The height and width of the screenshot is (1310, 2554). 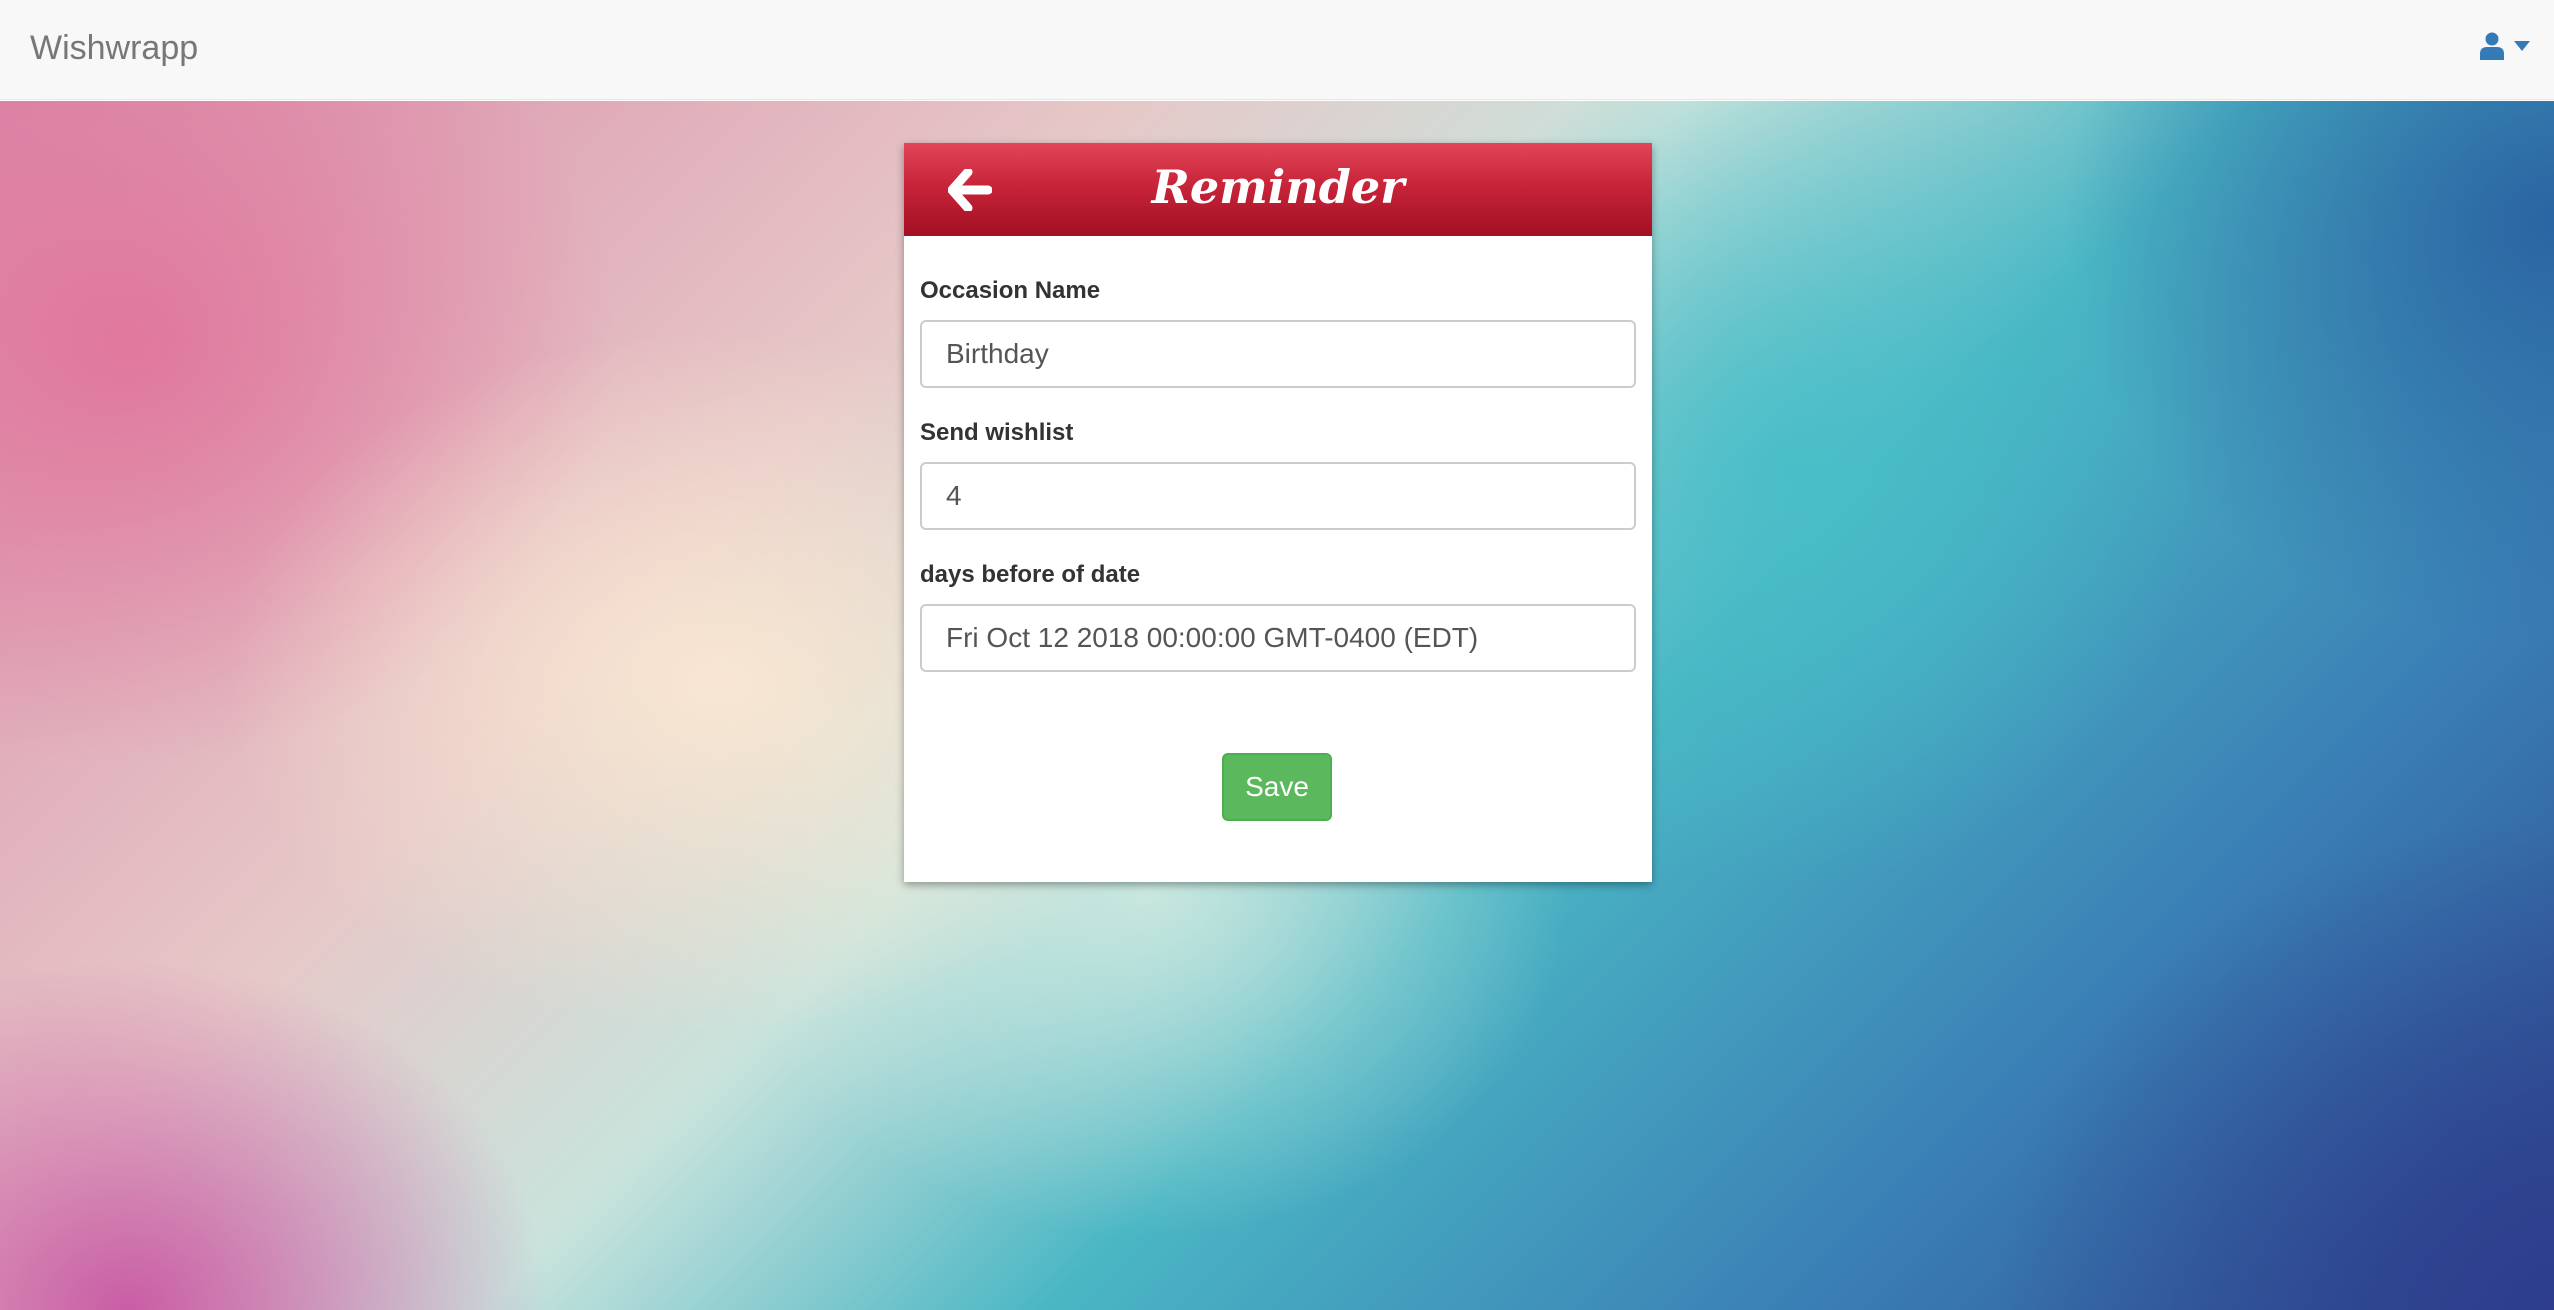 I want to click on occasion-name-input, so click(x=1278, y=354).